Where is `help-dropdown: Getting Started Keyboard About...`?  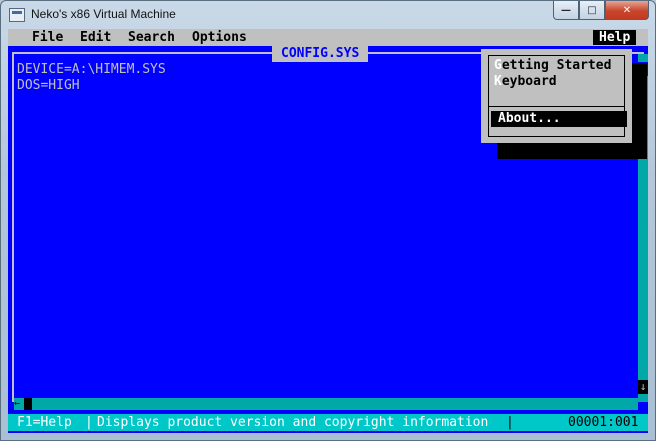 help-dropdown: Getting Started Keyboard About... is located at coordinates (556, 96).